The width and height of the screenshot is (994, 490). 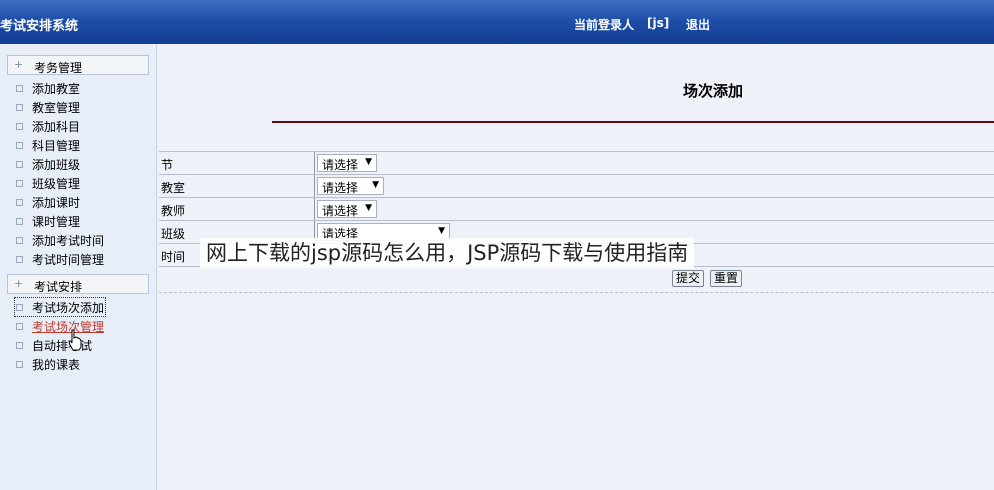 What do you see at coordinates (698, 24) in the screenshot?
I see `logout-link: 退出` at bounding box center [698, 24].